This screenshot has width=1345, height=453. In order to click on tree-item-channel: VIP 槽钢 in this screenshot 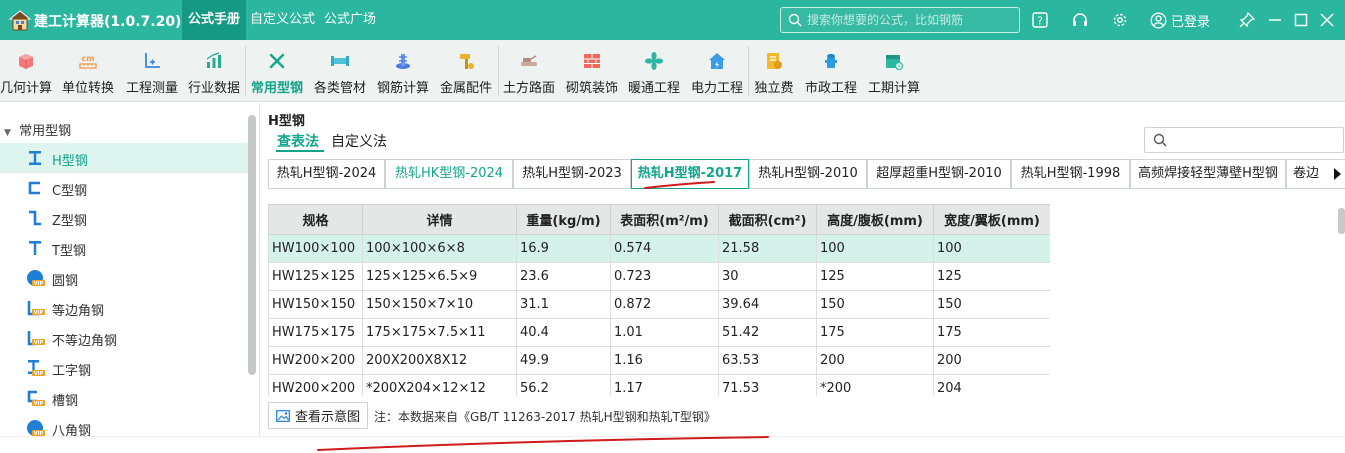, I will do `click(124, 398)`.